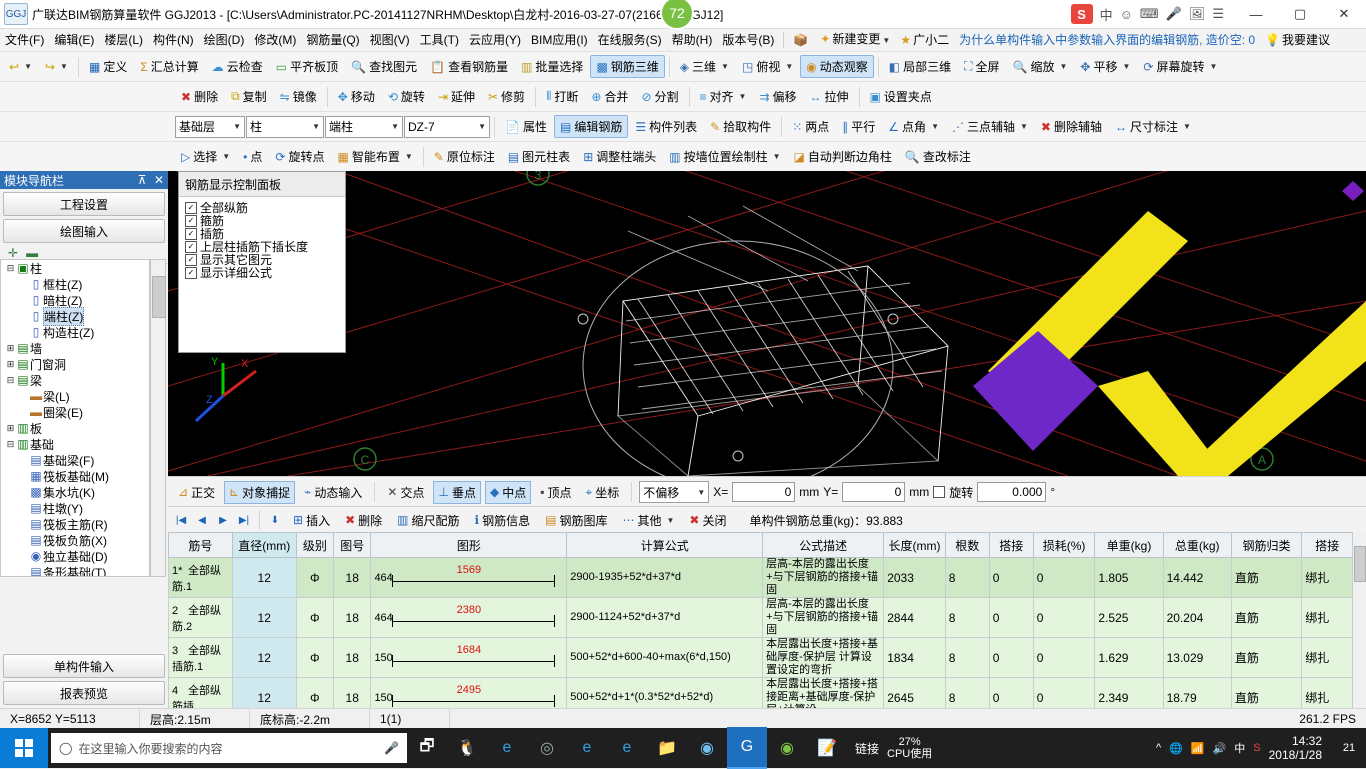 The width and height of the screenshot is (1366, 769). I want to click on dynamic-input-toggle: ⌁ 动态输入, so click(333, 492).